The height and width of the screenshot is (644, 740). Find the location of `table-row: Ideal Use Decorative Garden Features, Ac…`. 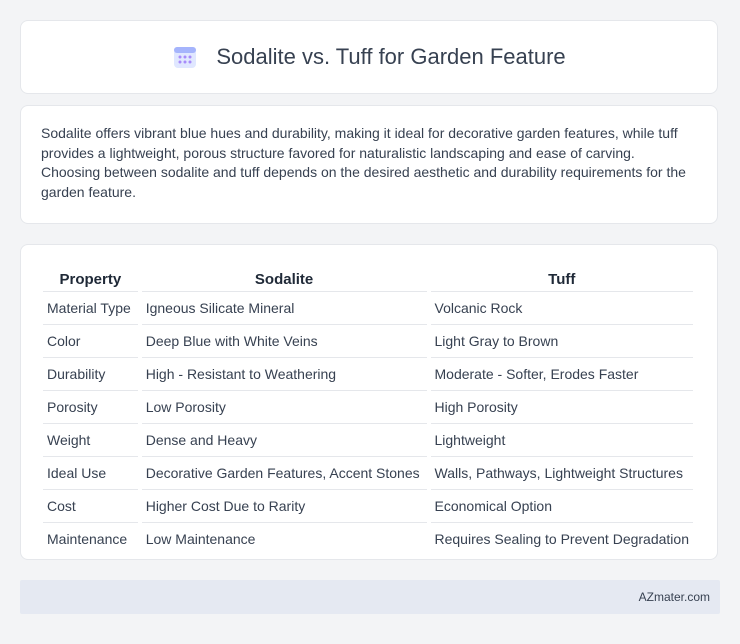

table-row: Ideal Use Decorative Garden Features, Ac… is located at coordinates (368, 474).